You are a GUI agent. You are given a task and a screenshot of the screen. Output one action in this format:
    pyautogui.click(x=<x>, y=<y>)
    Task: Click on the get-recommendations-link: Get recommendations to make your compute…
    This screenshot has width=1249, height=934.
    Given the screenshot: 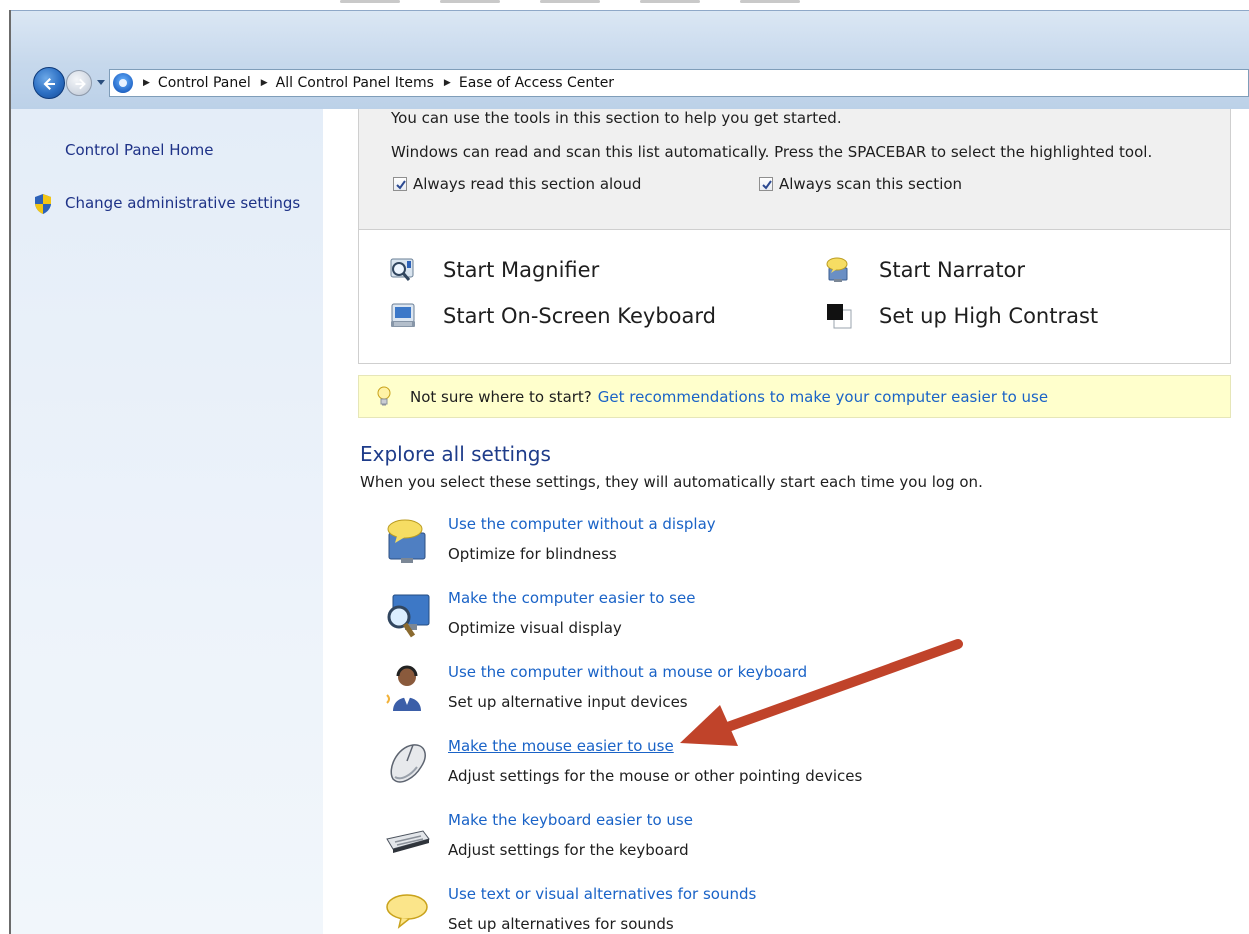 What is the action you would take?
    pyautogui.click(x=823, y=397)
    